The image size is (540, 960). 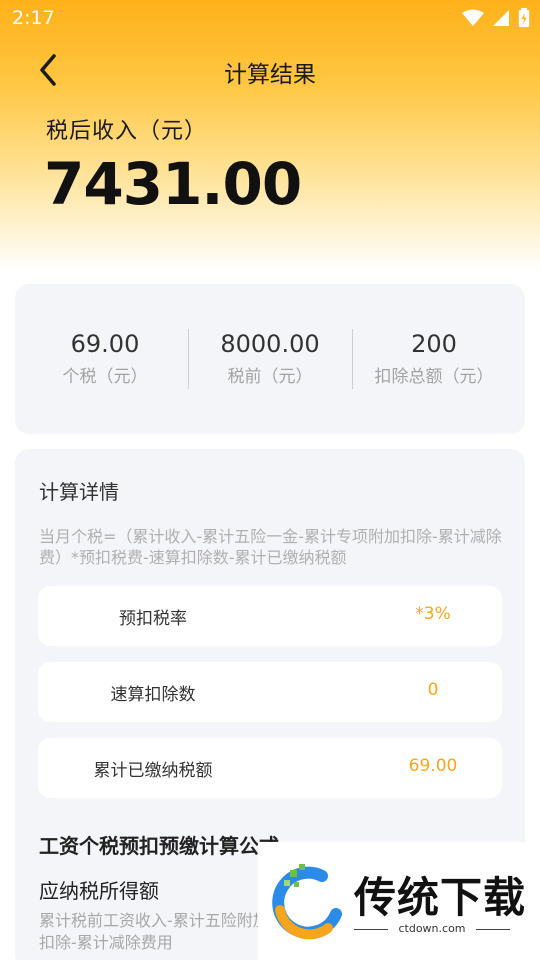 I want to click on summary-tax-value: 69.00, so click(x=105, y=344).